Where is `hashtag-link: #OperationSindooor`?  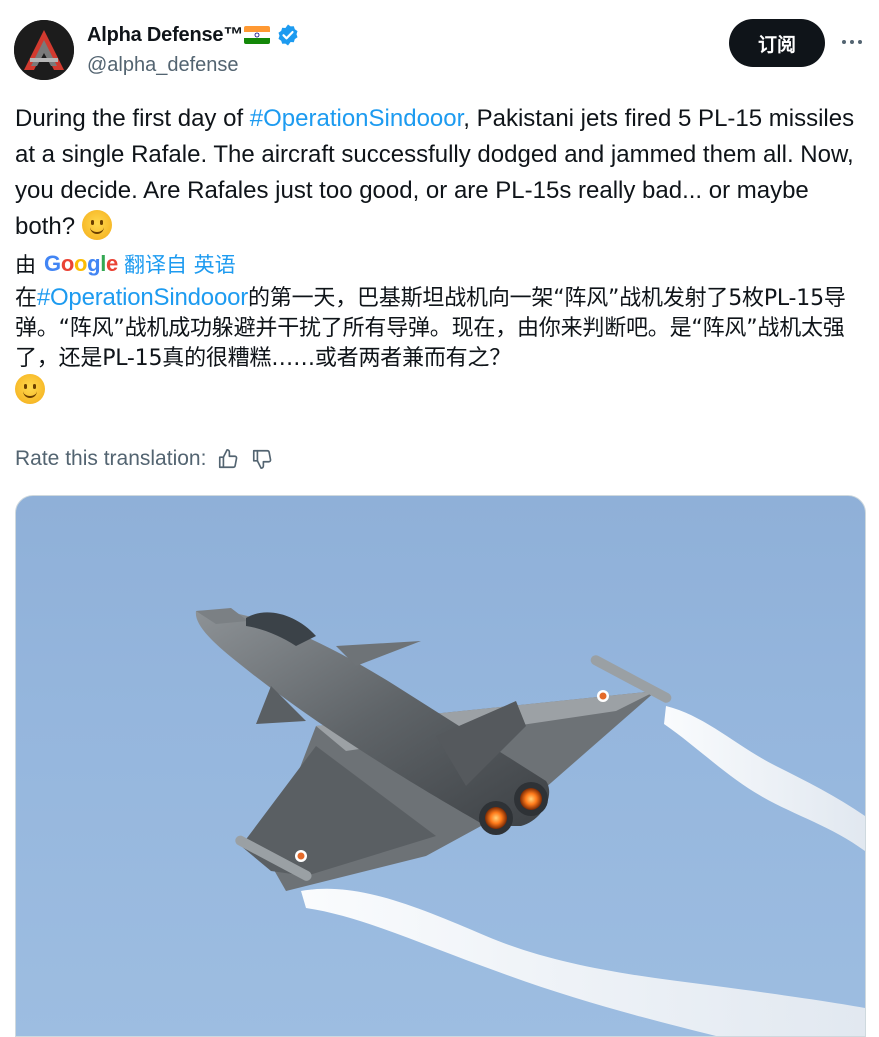
hashtag-link: #OperationSindooor is located at coordinates (357, 118).